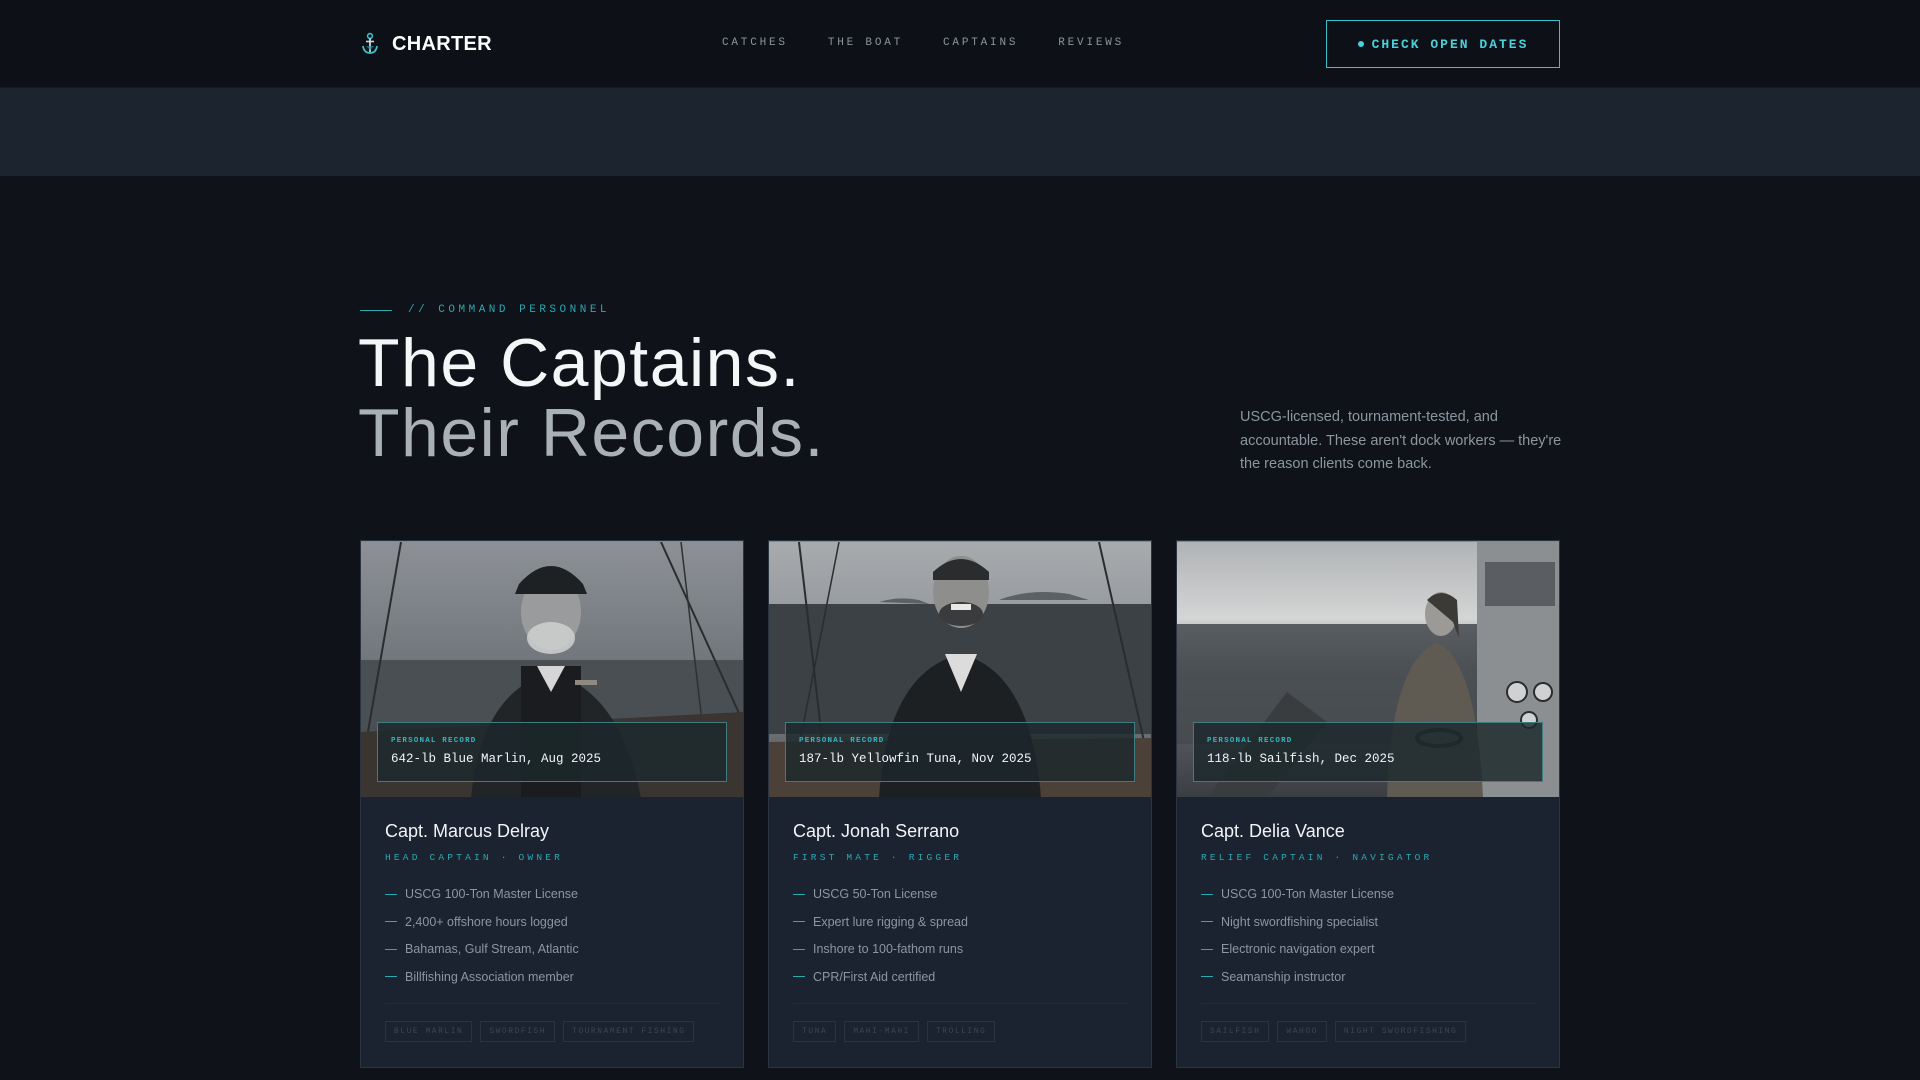 The height and width of the screenshot is (1080, 1920). I want to click on qualification-item: Seamanship instructor, so click(1369, 977).